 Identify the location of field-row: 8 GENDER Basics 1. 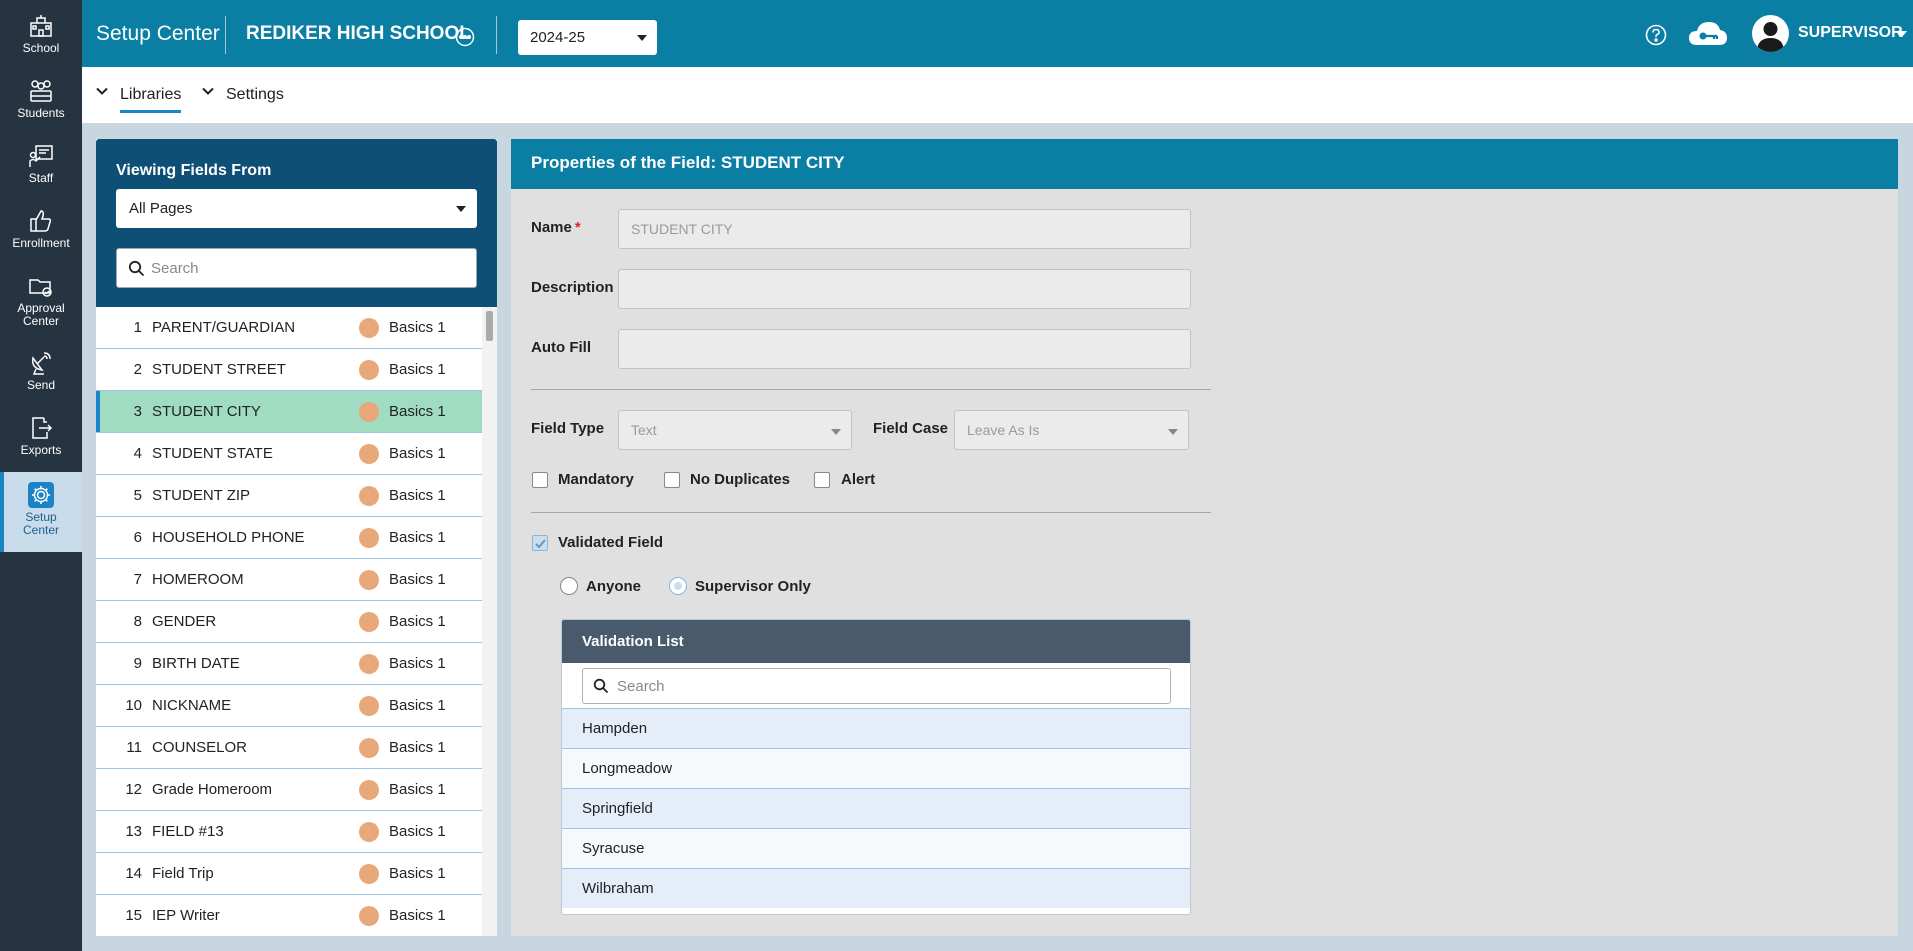
(289, 622).